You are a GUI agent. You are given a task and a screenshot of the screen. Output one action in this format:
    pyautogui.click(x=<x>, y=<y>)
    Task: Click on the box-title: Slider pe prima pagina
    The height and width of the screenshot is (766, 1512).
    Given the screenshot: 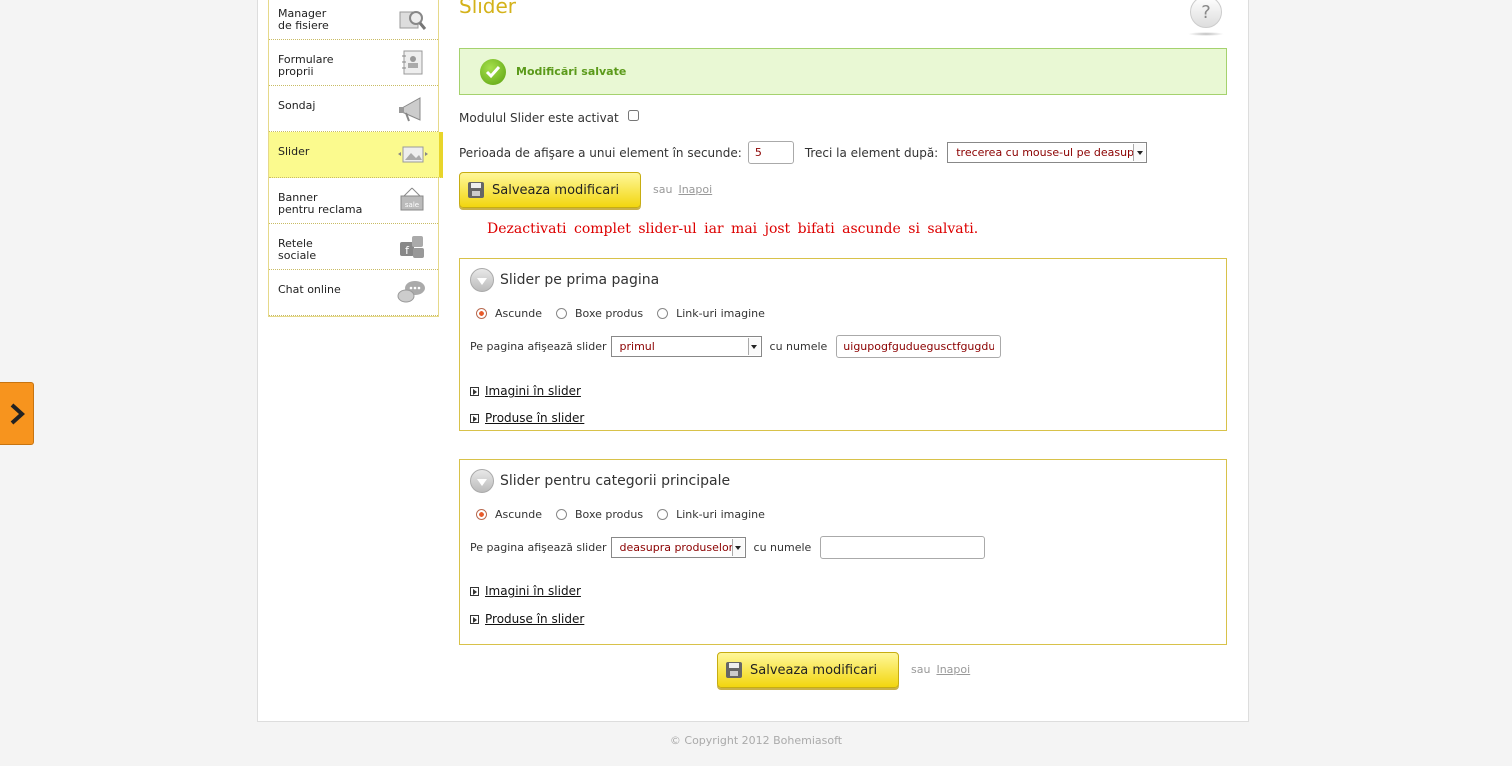 What is the action you would take?
    pyautogui.click(x=580, y=280)
    